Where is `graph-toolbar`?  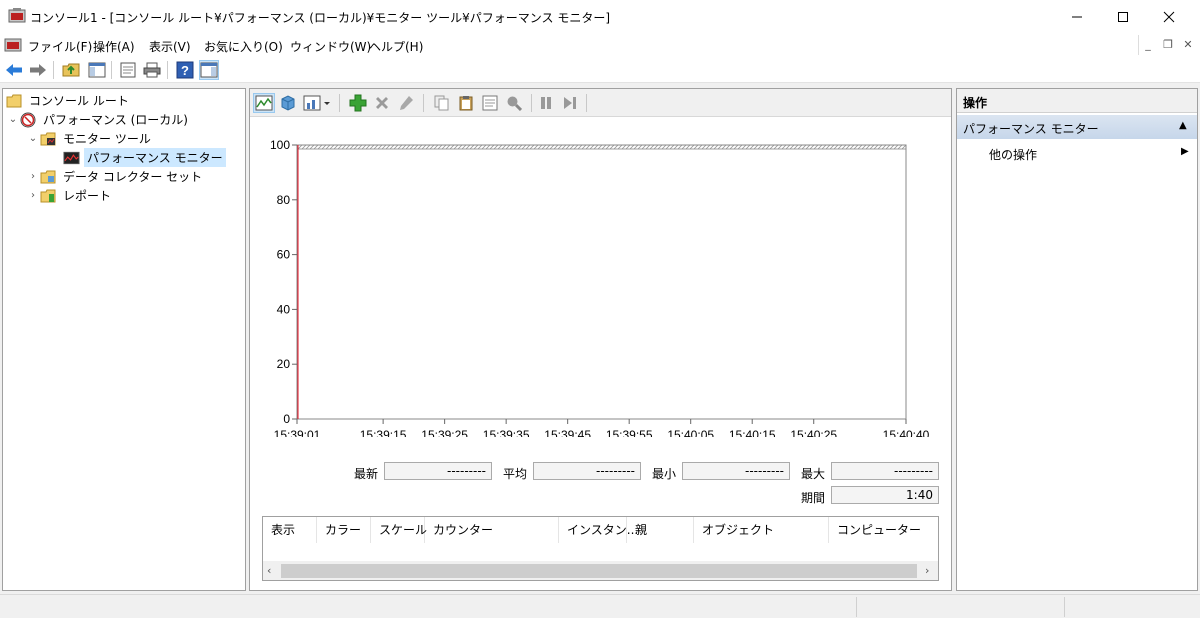 graph-toolbar is located at coordinates (600, 103).